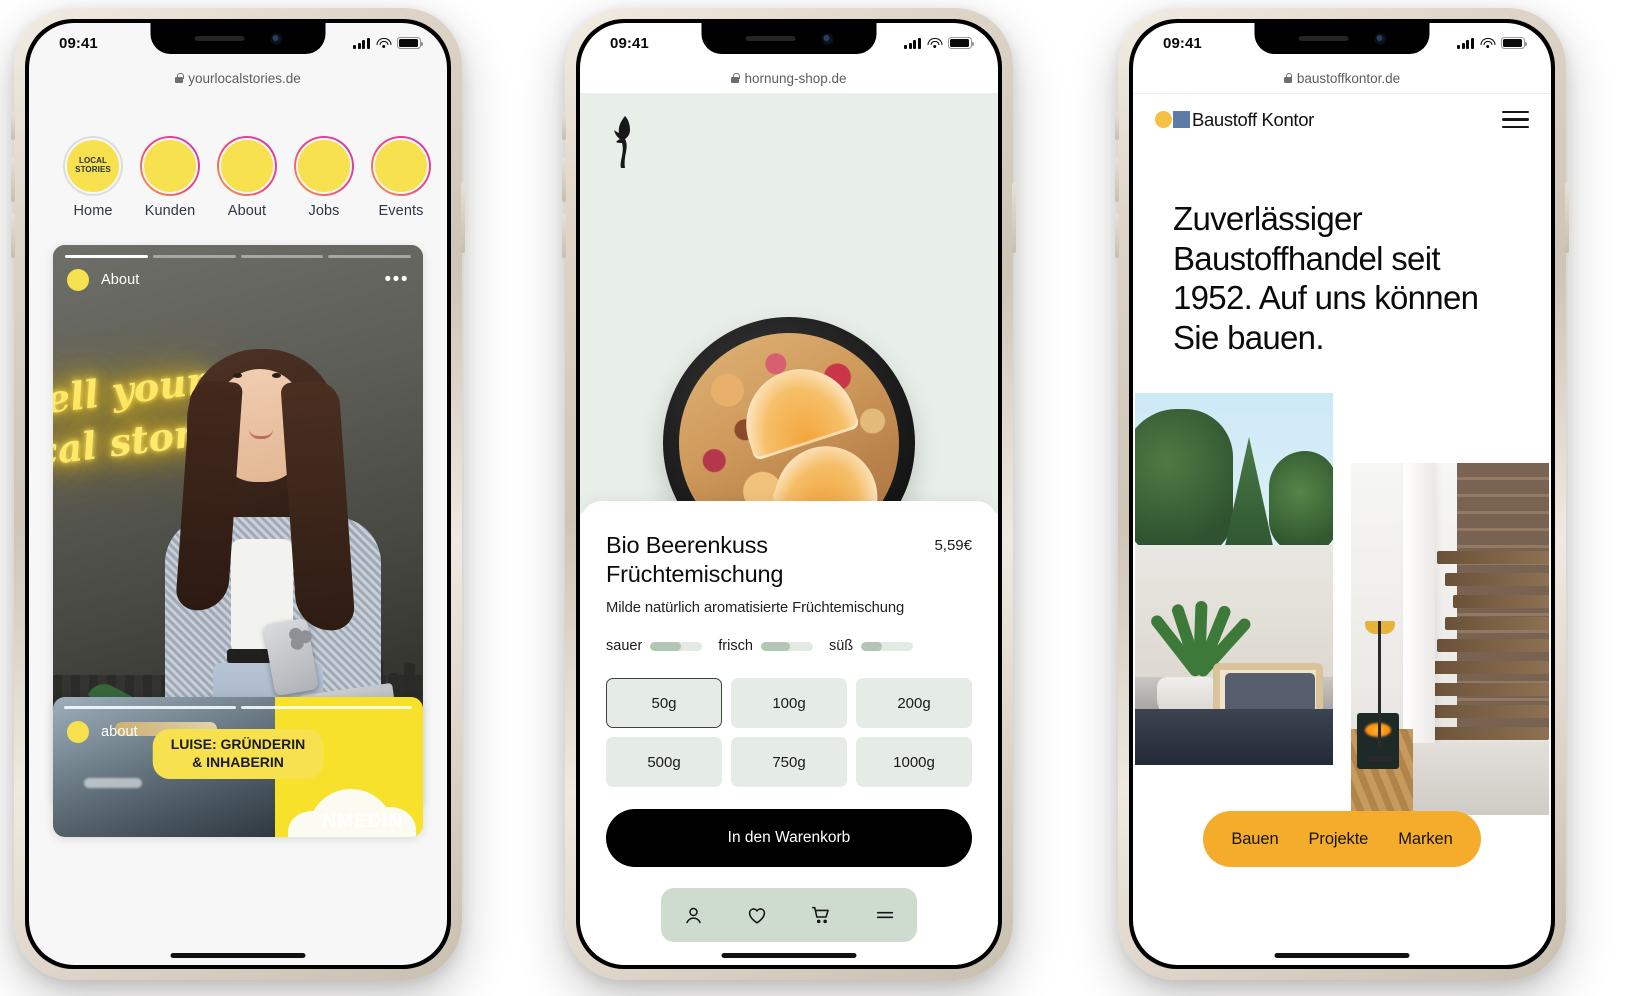 The height and width of the screenshot is (996, 1630). Describe the element at coordinates (93, 211) in the screenshot. I see `story-label: Home` at that location.